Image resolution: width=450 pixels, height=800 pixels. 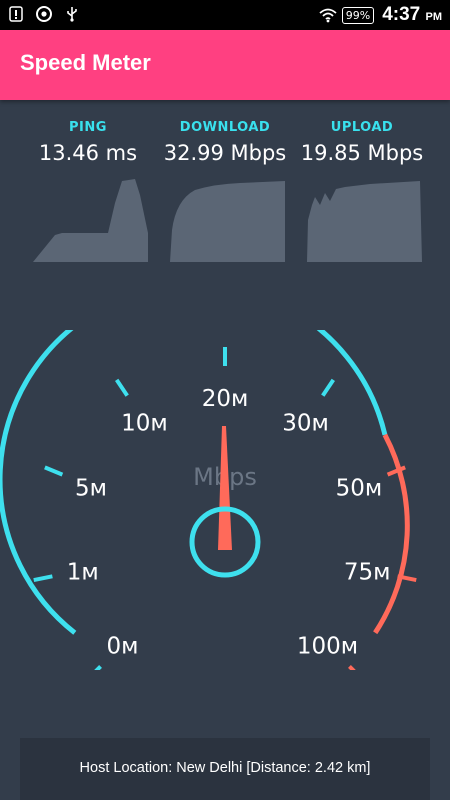 I want to click on gauge-tick-label: 75м, so click(x=367, y=572).